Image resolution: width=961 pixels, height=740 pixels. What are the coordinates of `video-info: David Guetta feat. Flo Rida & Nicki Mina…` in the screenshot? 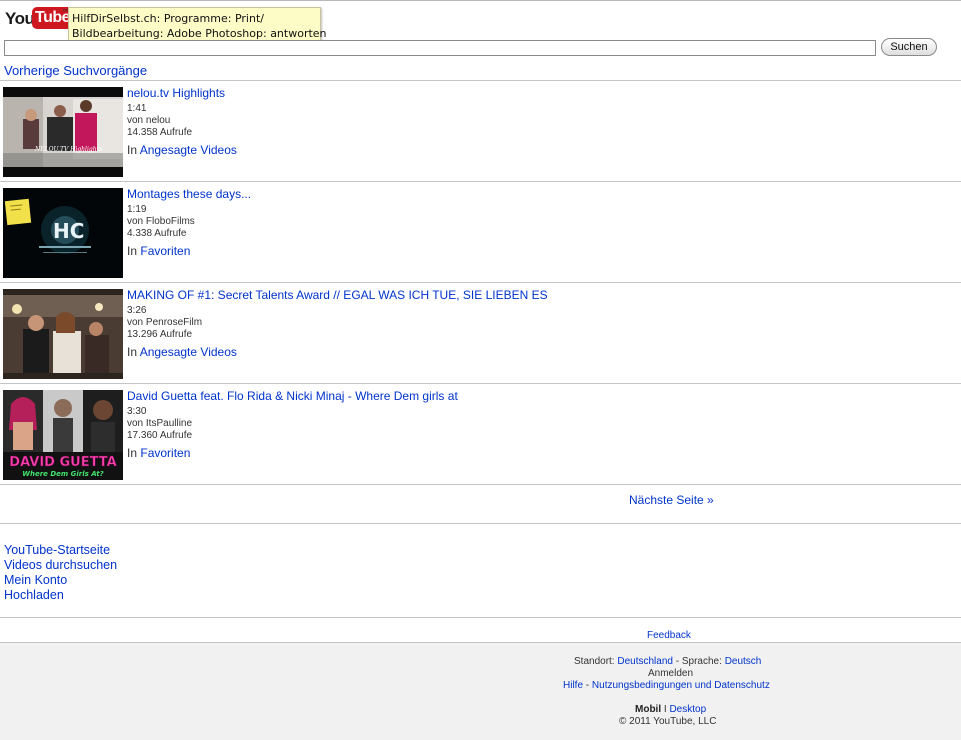 It's located at (292, 425).